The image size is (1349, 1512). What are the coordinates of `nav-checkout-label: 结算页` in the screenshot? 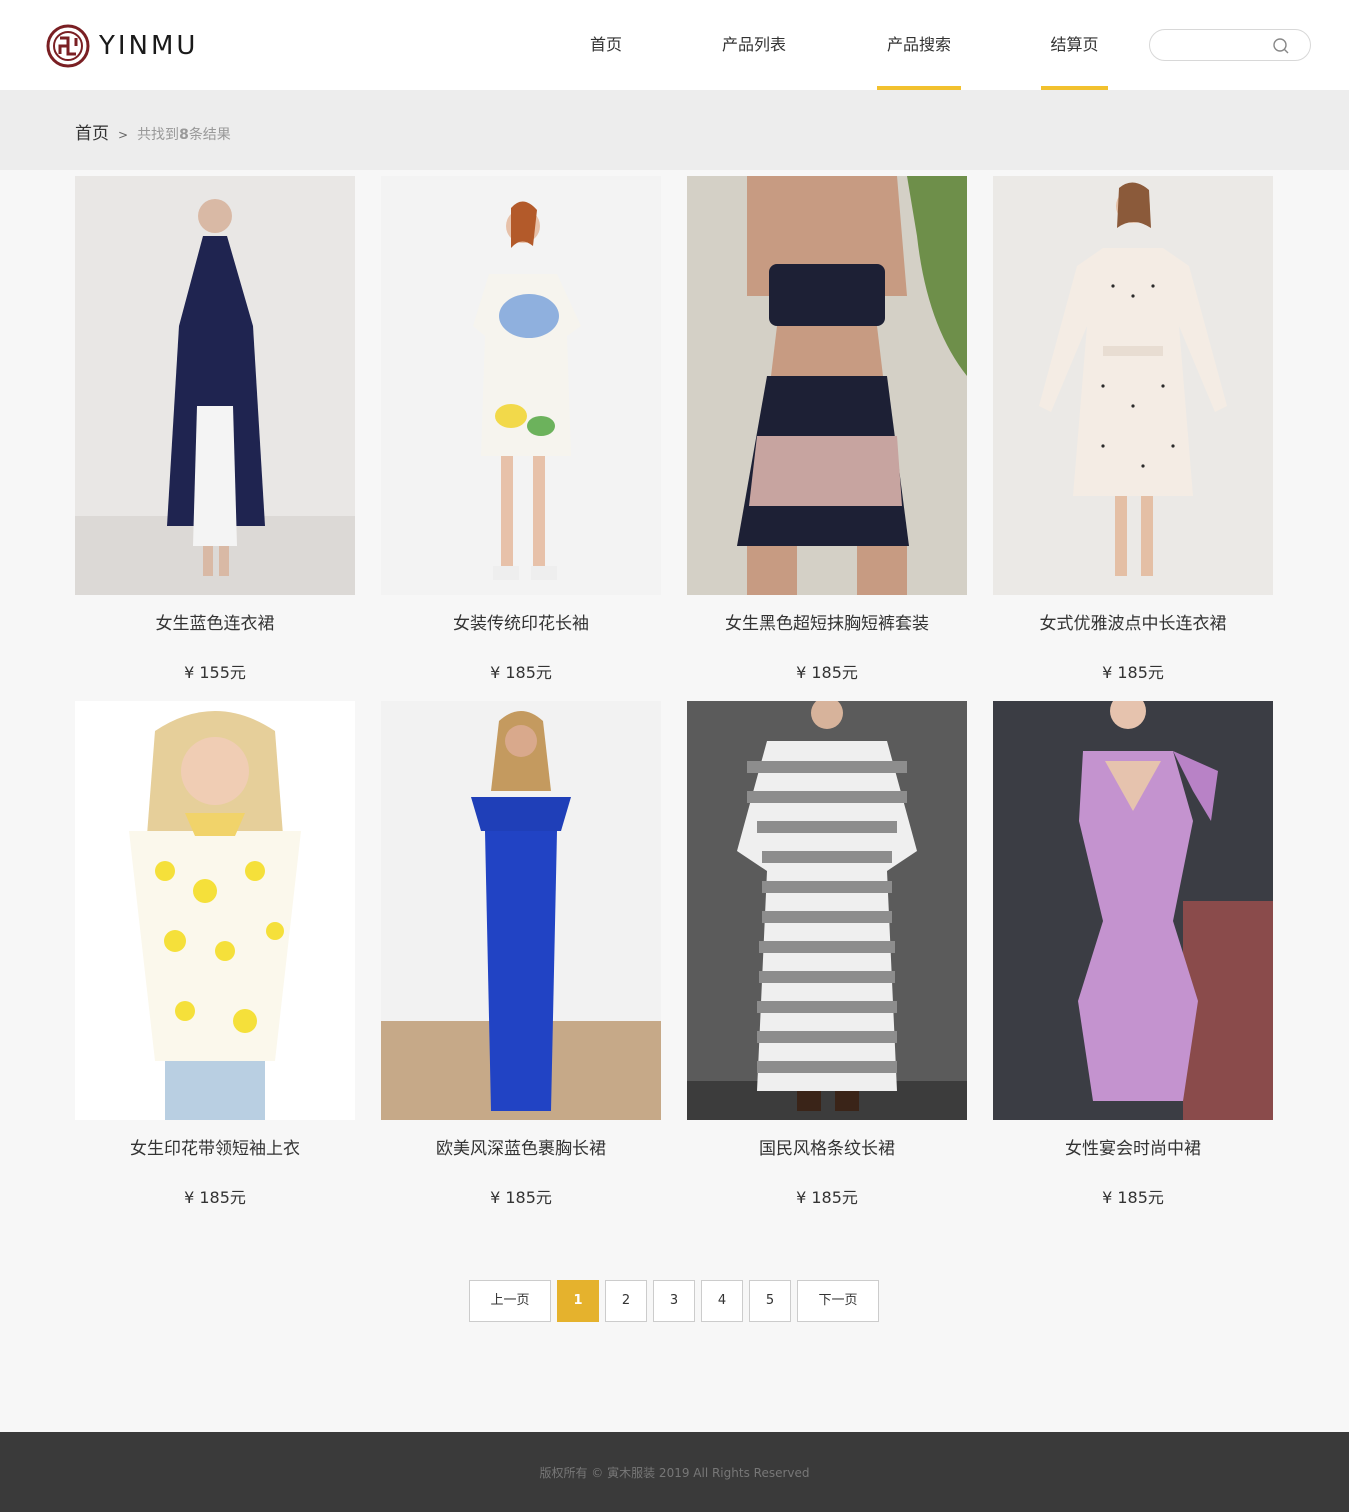 It's located at (1074, 44).